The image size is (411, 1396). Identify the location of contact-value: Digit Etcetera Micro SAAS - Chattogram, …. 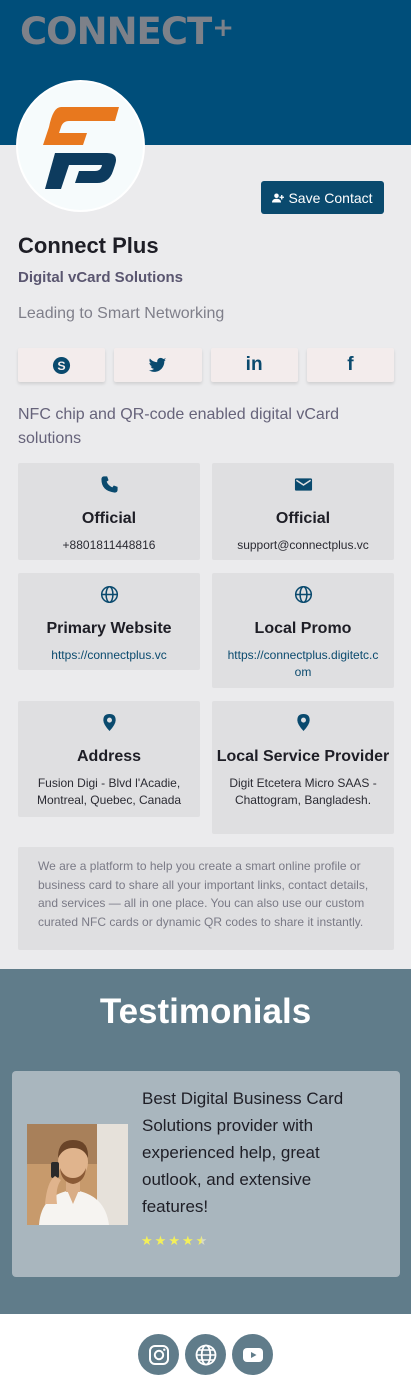
(303, 791).